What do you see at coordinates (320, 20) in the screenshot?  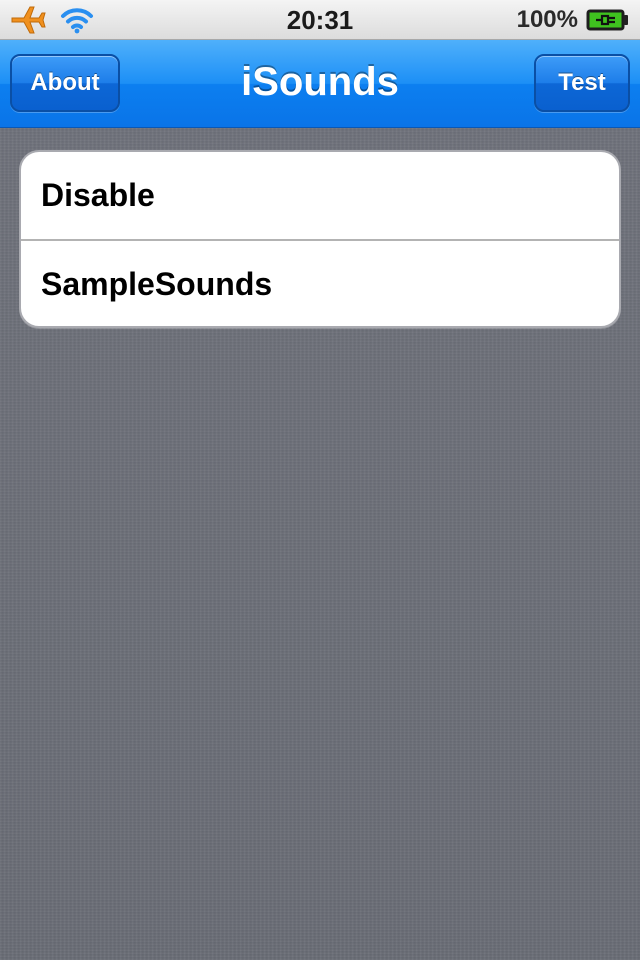 I see `status-bar: 20:31 100%` at bounding box center [320, 20].